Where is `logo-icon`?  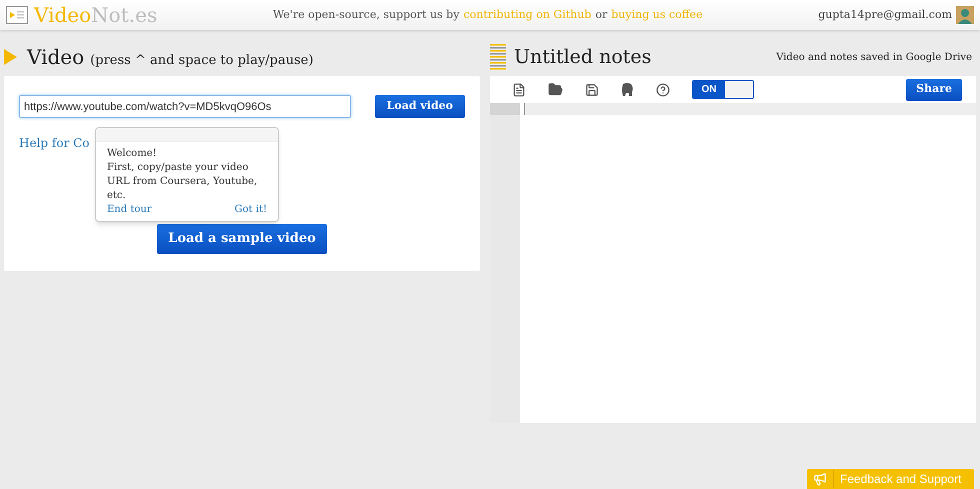 logo-icon is located at coordinates (17, 15).